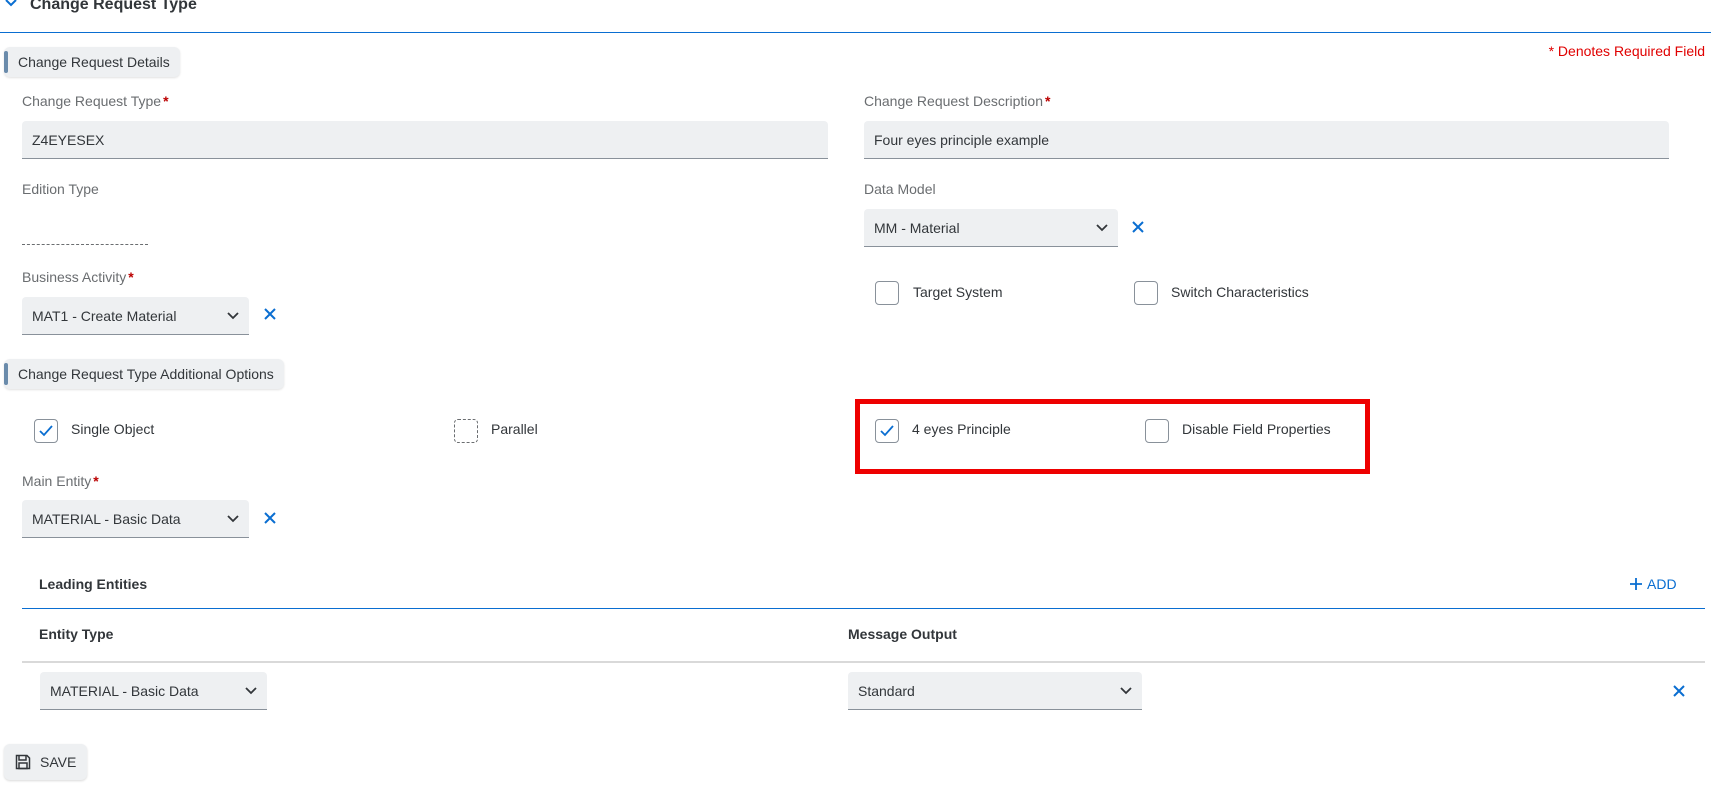 This screenshot has height=788, width=1711. Describe the element at coordinates (60, 481) in the screenshot. I see `main-entity-label: Main Entity *` at that location.